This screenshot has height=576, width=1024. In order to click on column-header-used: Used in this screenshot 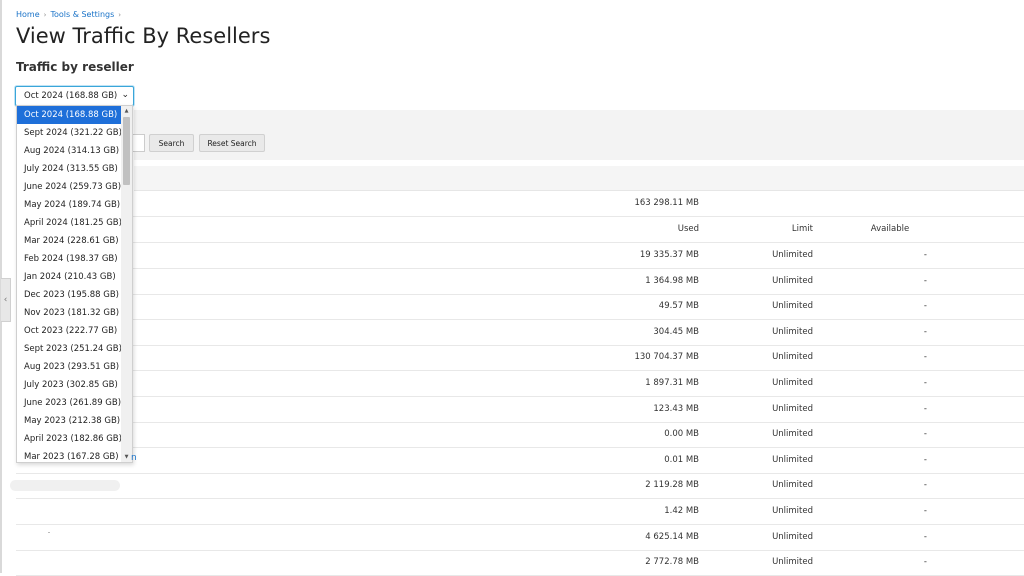, I will do `click(688, 229)`.